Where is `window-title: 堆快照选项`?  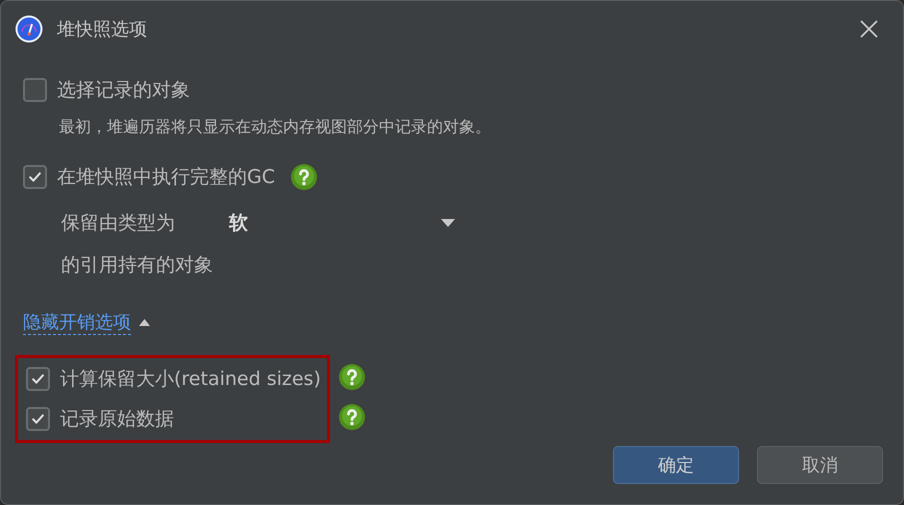
window-title: 堆快照选项 is located at coordinates (102, 29).